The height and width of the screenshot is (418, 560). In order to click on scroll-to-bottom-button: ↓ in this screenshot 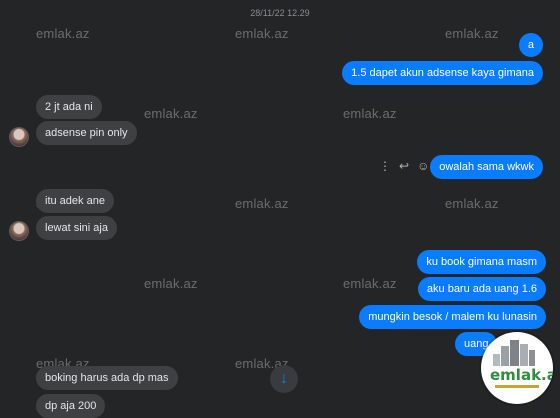, I will do `click(284, 379)`.